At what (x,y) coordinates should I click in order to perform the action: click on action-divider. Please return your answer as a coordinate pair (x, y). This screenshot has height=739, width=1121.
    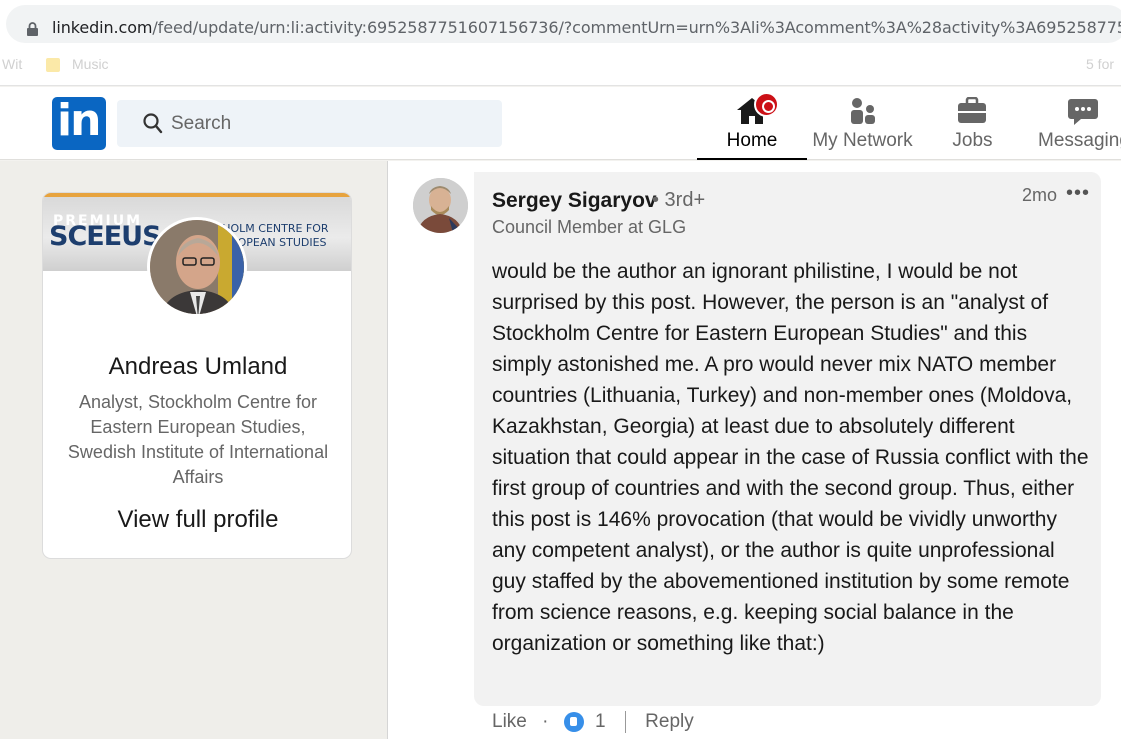
    Looking at the image, I should click on (625, 722).